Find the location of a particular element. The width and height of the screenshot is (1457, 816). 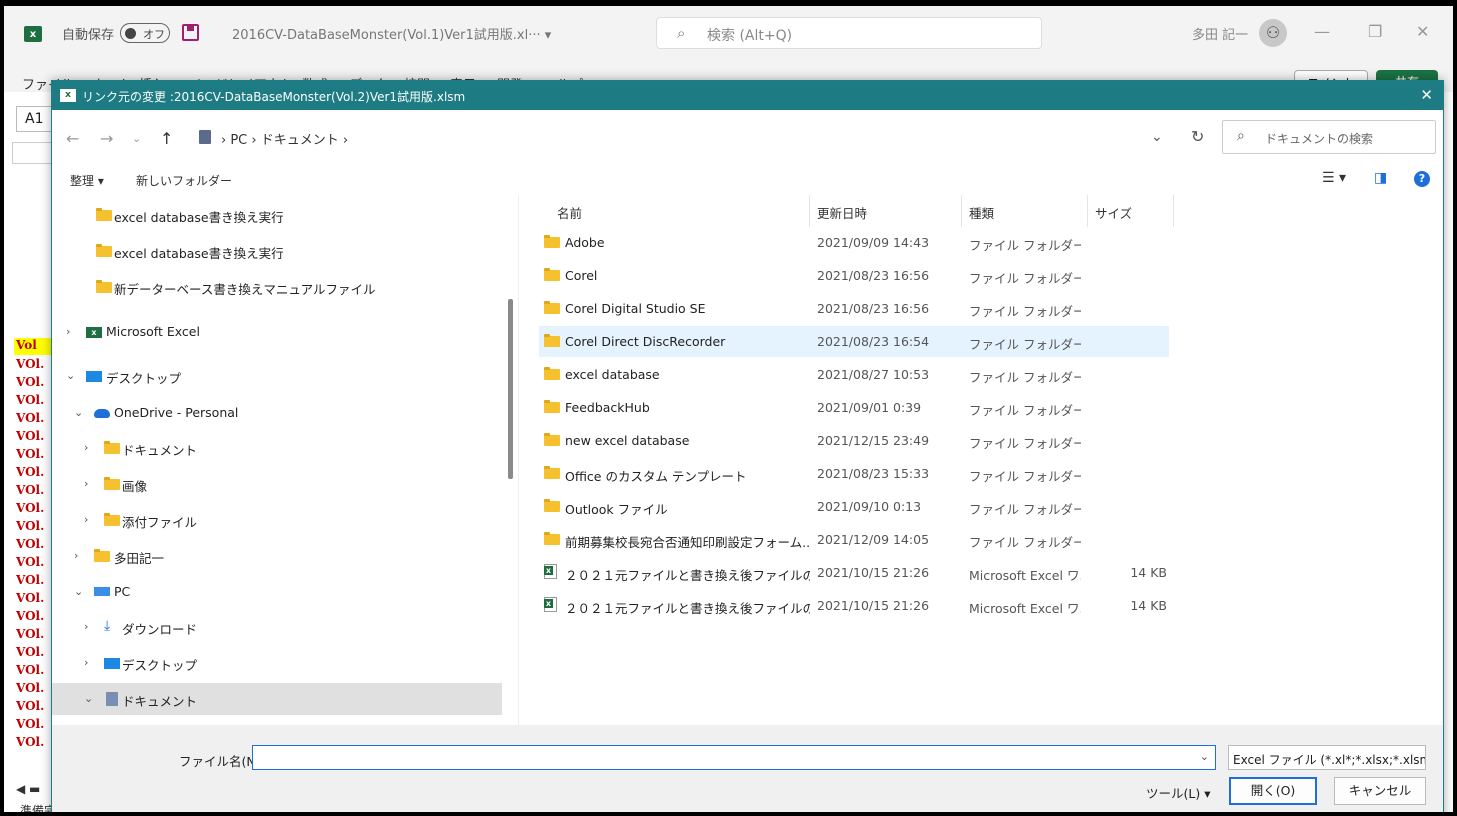

excel-search-box: ⌕ 検索 (Alt+Q) is located at coordinates (849, 33).